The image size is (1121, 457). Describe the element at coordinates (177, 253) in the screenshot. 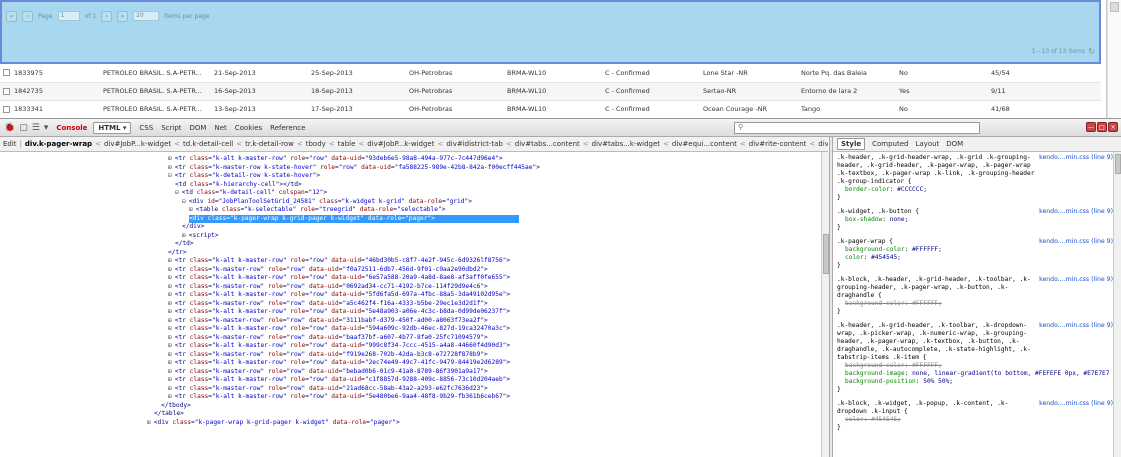

I see `html-node: </tr>` at that location.